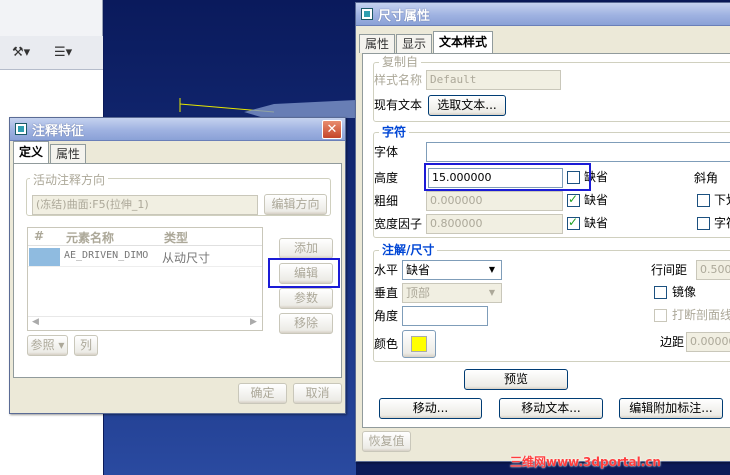 The height and width of the screenshot is (475, 730). What do you see at coordinates (394, 132) in the screenshot?
I see `character-title: 字符` at bounding box center [394, 132].